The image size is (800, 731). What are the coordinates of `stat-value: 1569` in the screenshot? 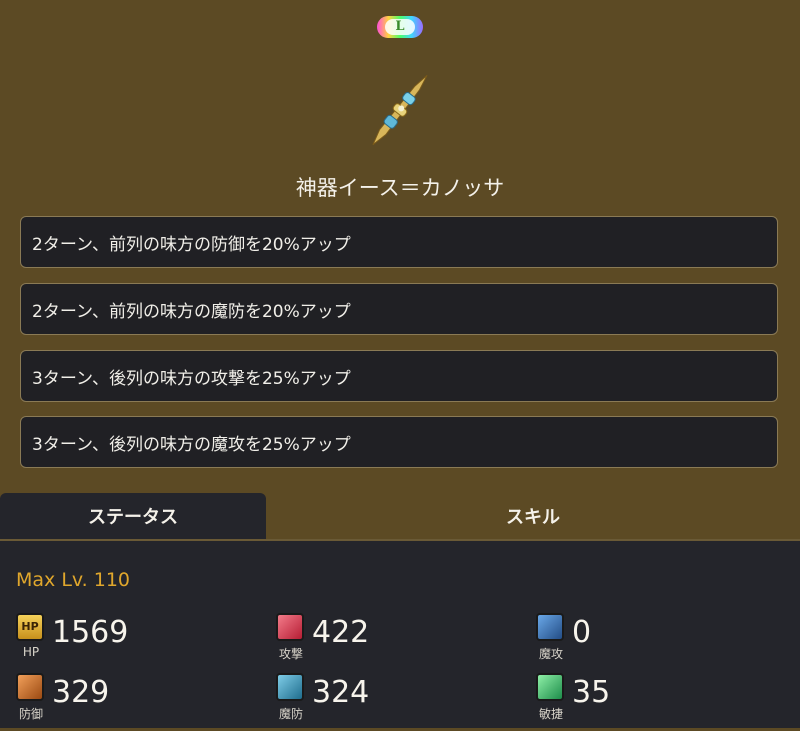 It's located at (90, 632).